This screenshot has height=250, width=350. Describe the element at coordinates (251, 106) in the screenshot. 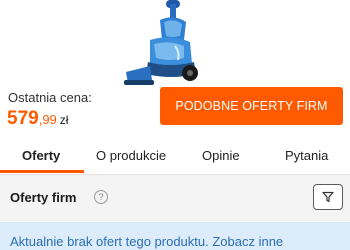

I see `similar-offers-button: PODOBNE OFERTY FIRM` at that location.